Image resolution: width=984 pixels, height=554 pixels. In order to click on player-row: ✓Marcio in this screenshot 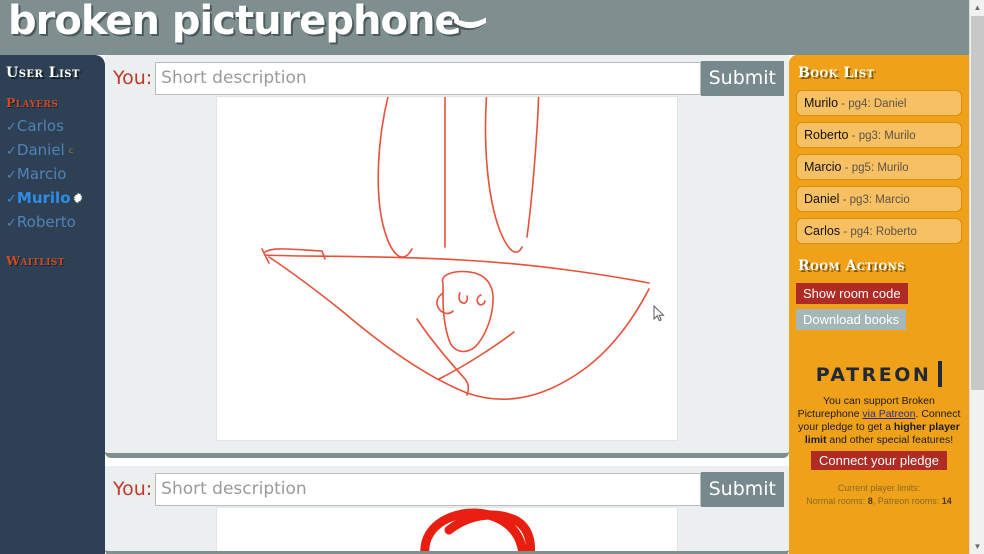, I will do `click(52, 175)`.